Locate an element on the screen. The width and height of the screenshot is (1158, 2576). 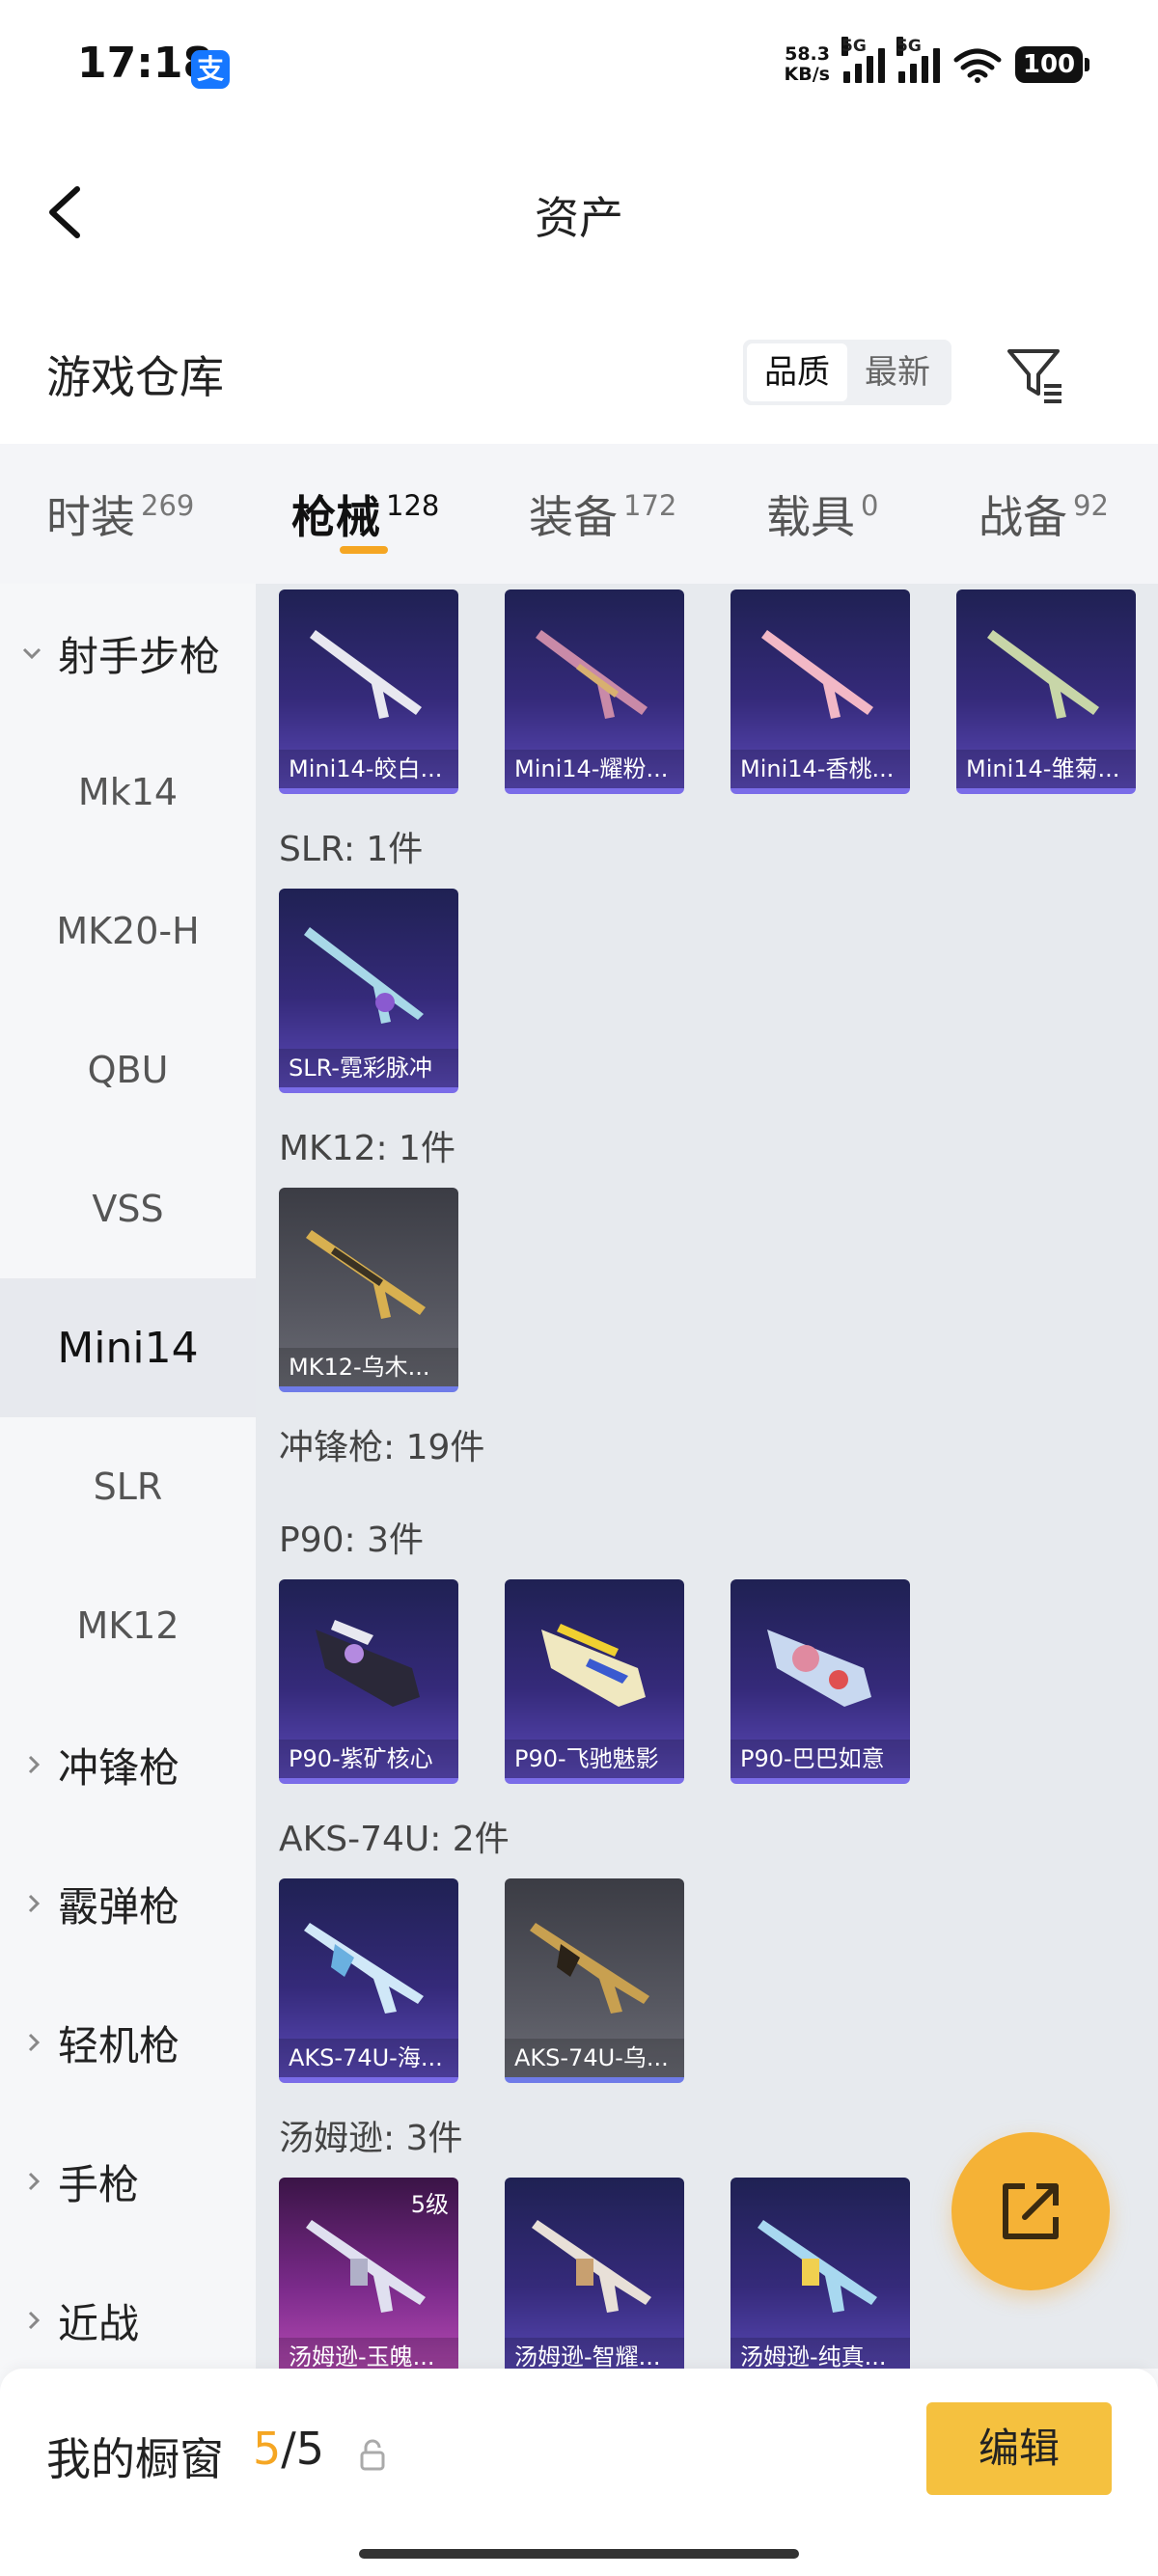
weapon-card-name: P90-紫矿核心 is located at coordinates (368, 1759).